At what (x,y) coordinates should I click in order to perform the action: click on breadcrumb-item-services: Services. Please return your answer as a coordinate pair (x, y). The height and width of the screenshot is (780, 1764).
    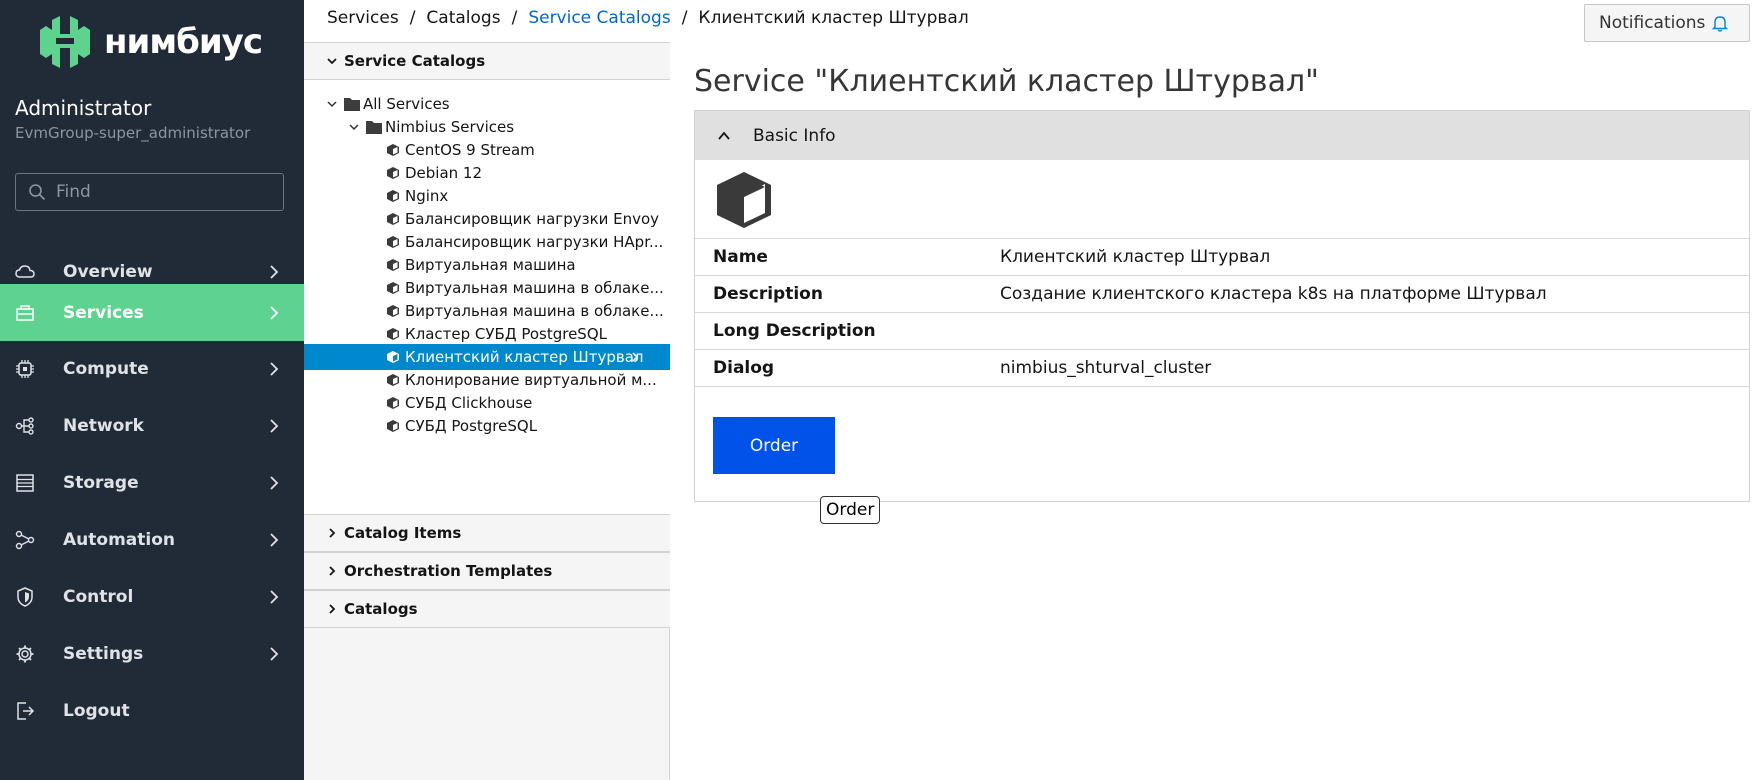
    Looking at the image, I should click on (363, 18).